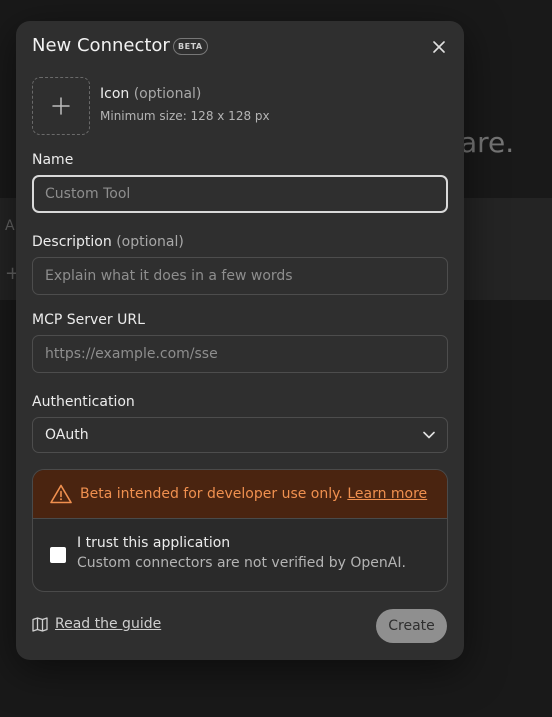 The height and width of the screenshot is (717, 552). I want to click on trust-title: I trust this application, so click(154, 543).